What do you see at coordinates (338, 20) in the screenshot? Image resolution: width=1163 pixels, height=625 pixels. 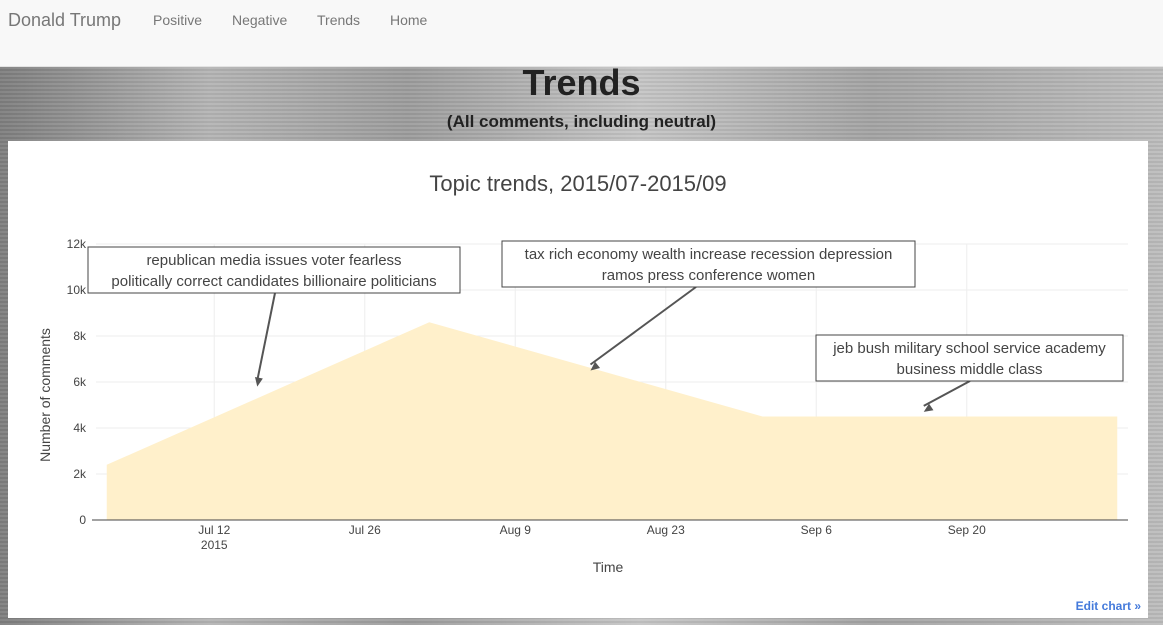 I see `nav-link-trends: Trends` at bounding box center [338, 20].